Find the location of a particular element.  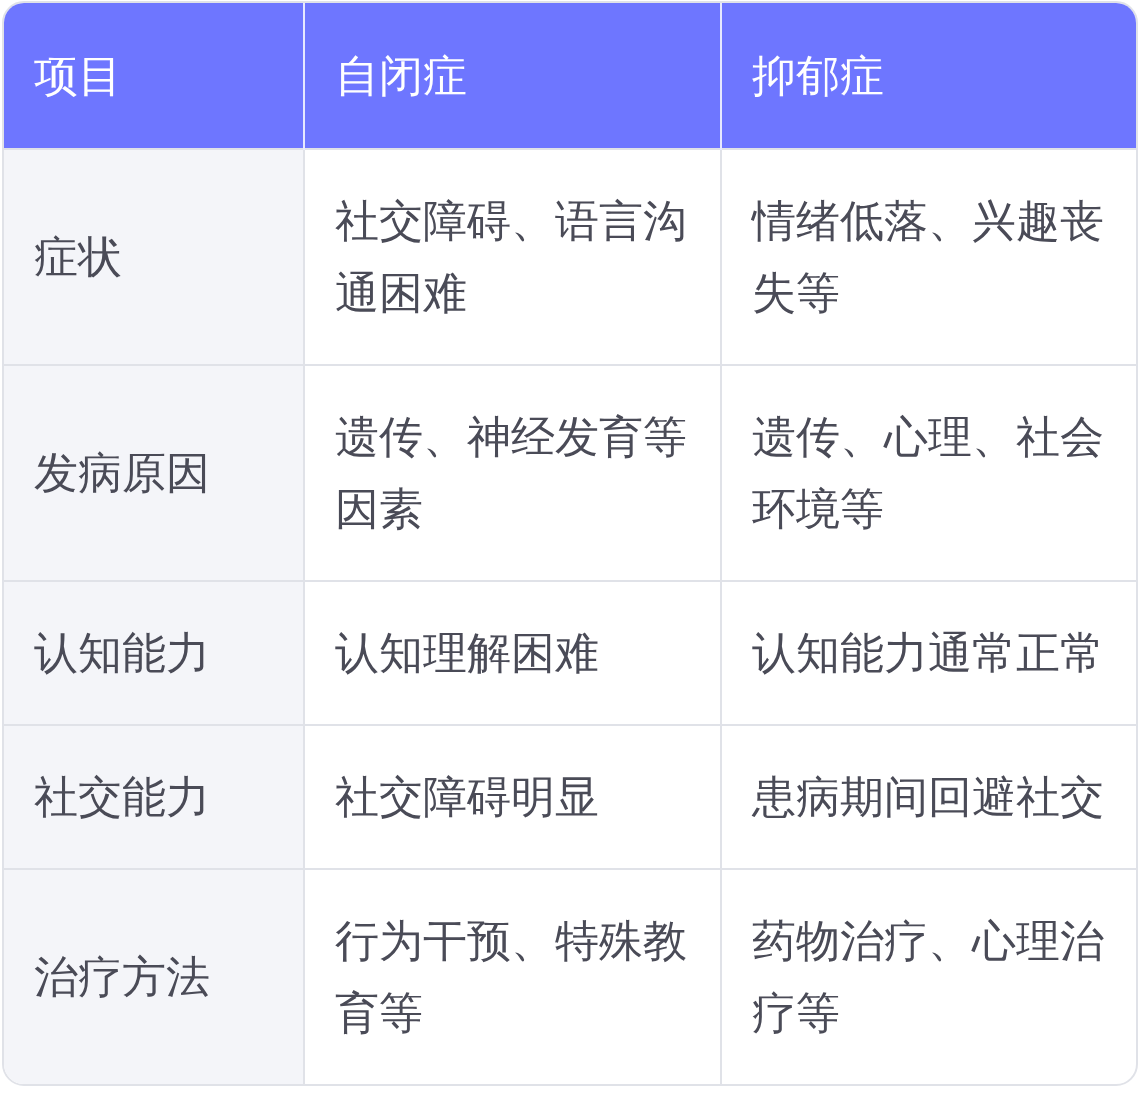

table-cell: 遗传、神经发育等因素 is located at coordinates (512, 473).